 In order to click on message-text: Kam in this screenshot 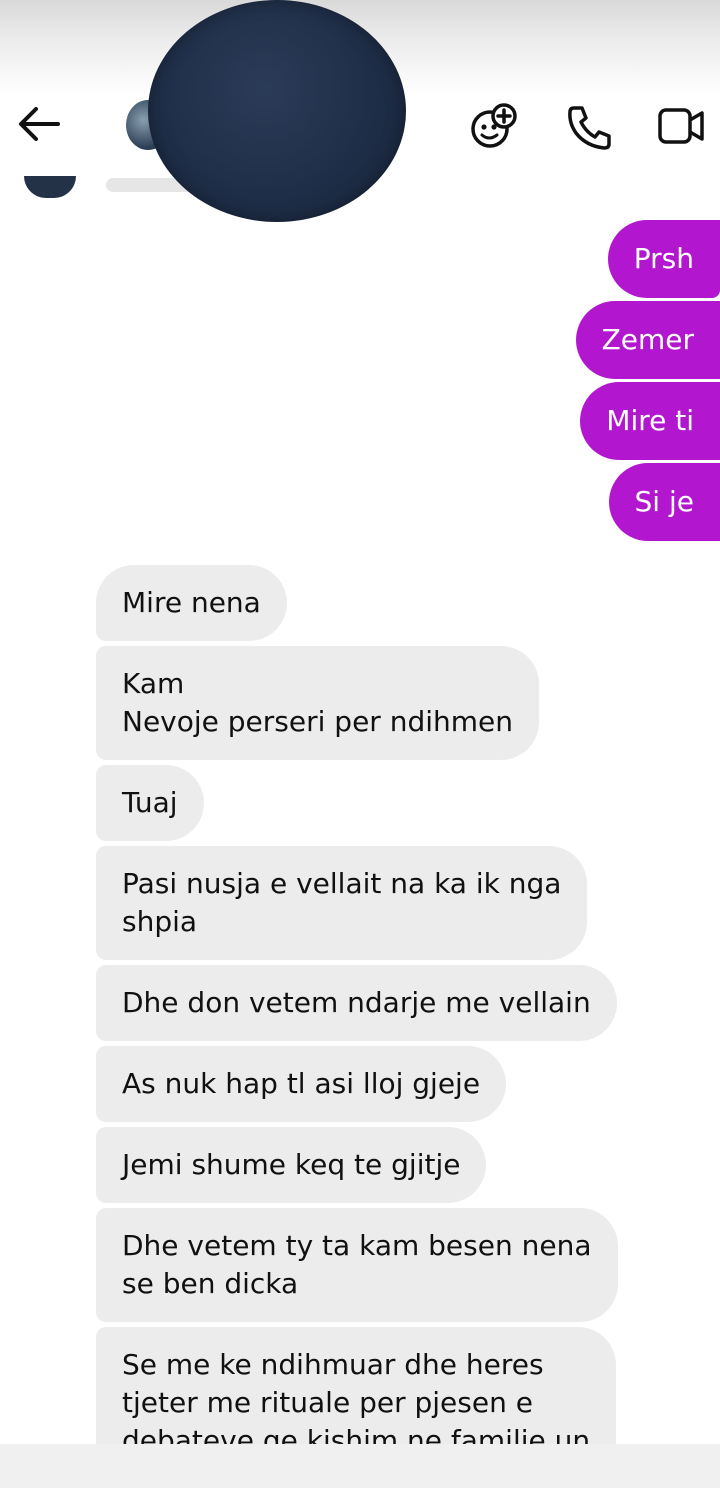, I will do `click(153, 683)`.